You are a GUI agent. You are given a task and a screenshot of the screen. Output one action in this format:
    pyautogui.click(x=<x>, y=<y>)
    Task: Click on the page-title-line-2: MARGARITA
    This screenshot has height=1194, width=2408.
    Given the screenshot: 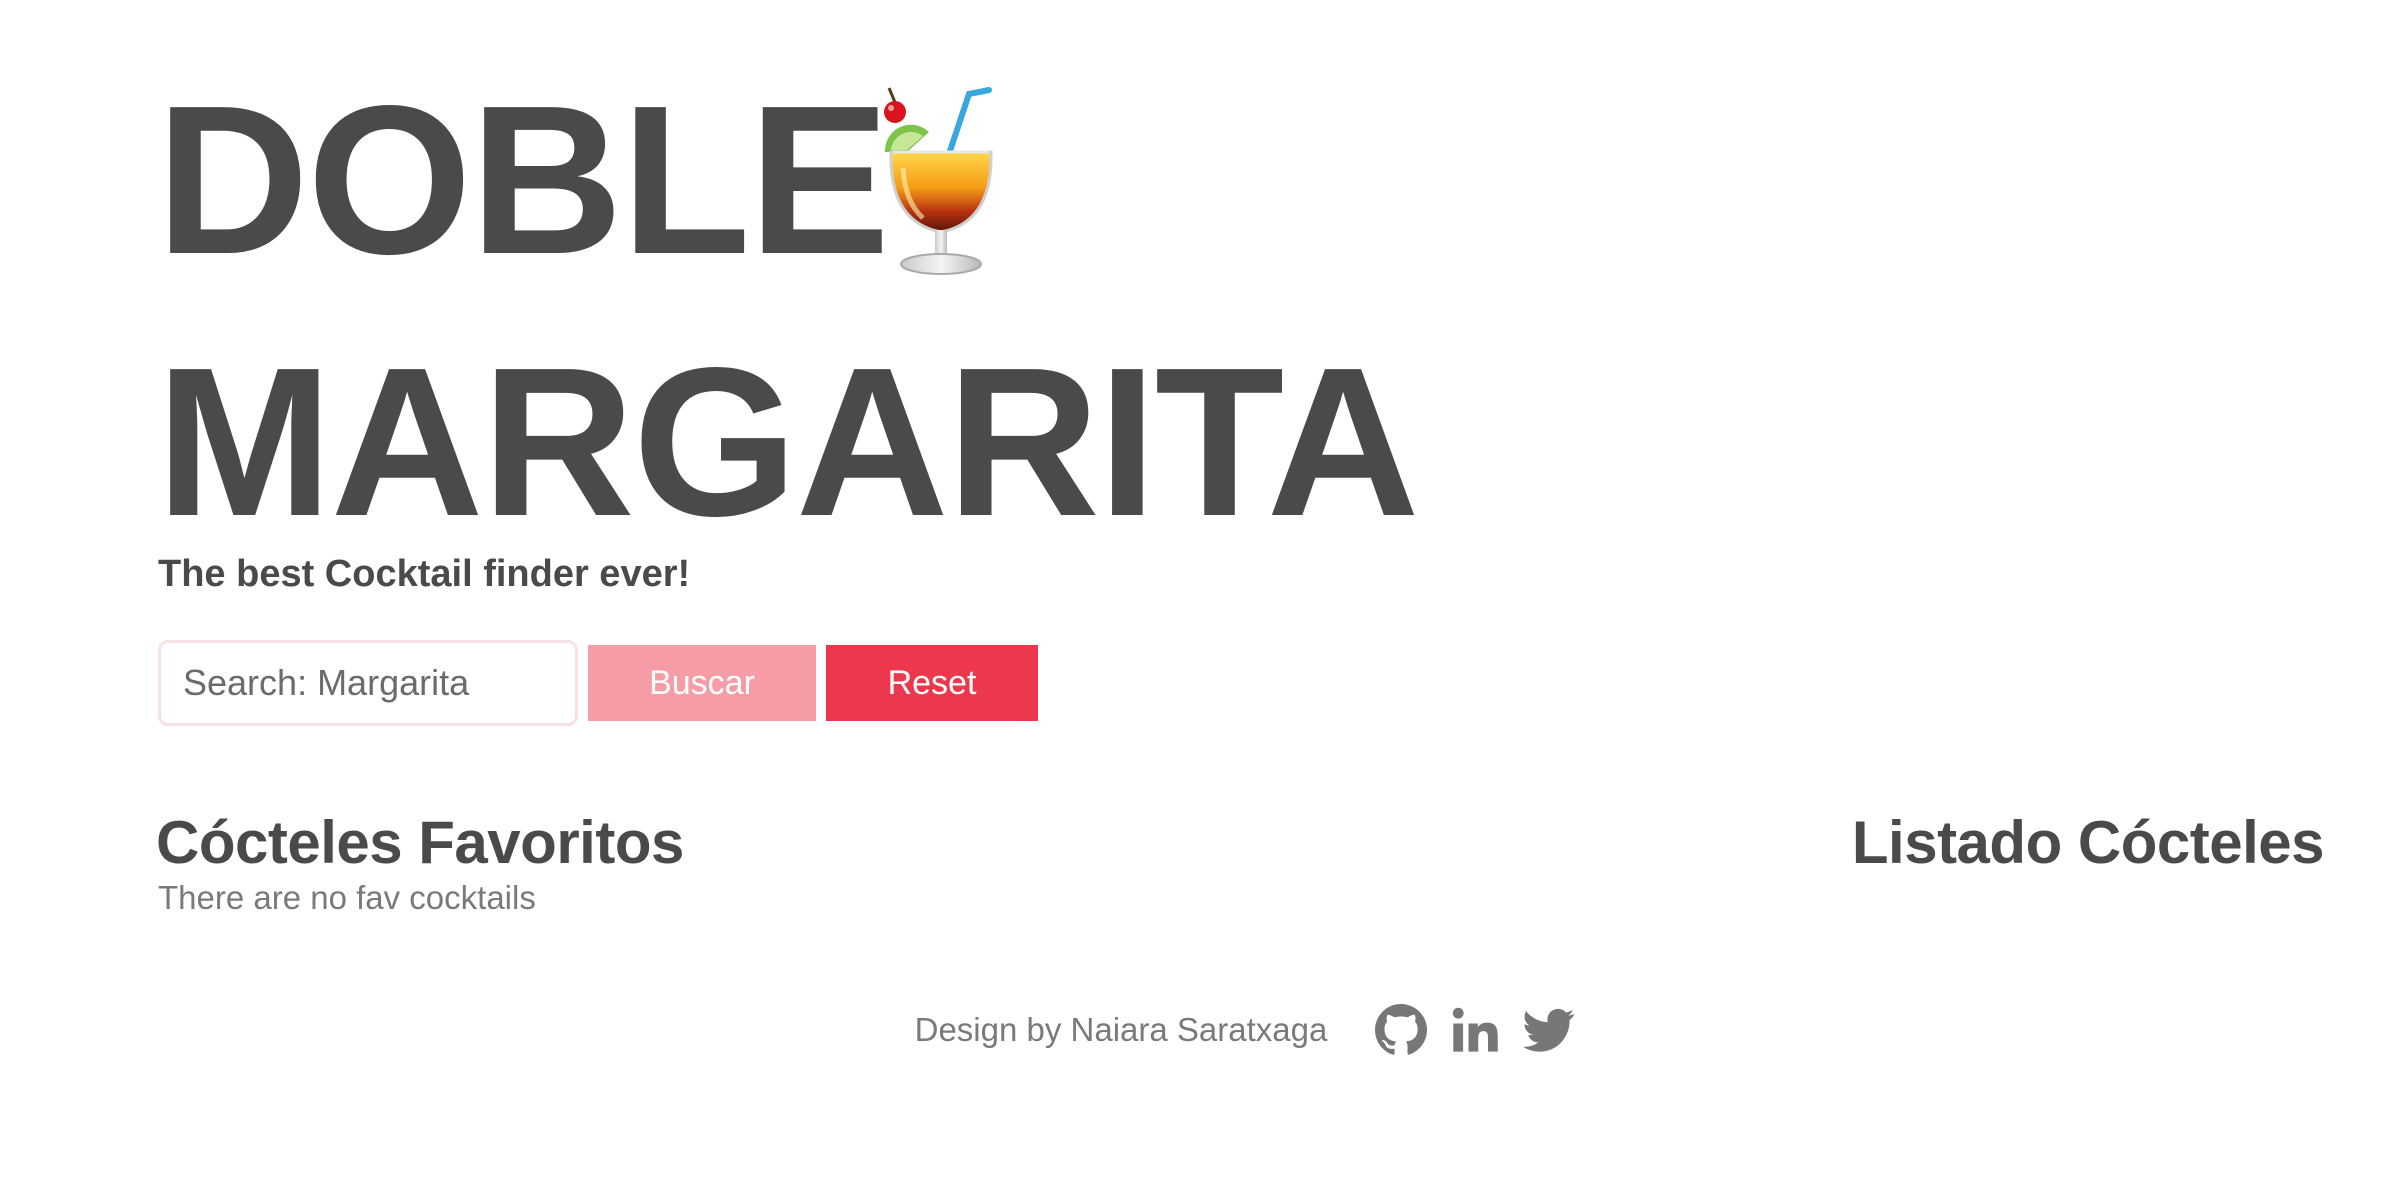 What is the action you would take?
    pyautogui.click(x=788, y=441)
    